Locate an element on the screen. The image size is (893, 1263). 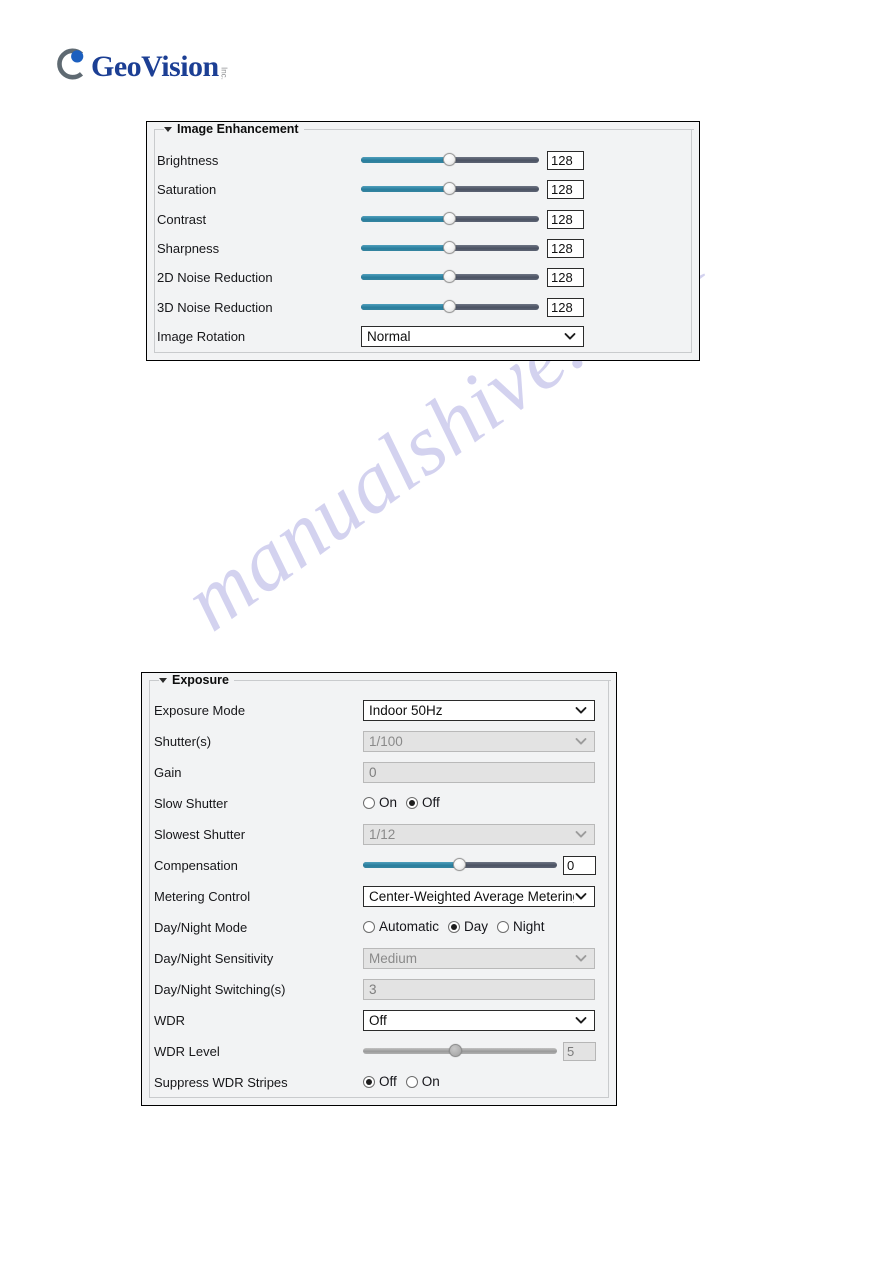
exposure-mode-value: Indoor 50Hz is located at coordinates (406, 710).